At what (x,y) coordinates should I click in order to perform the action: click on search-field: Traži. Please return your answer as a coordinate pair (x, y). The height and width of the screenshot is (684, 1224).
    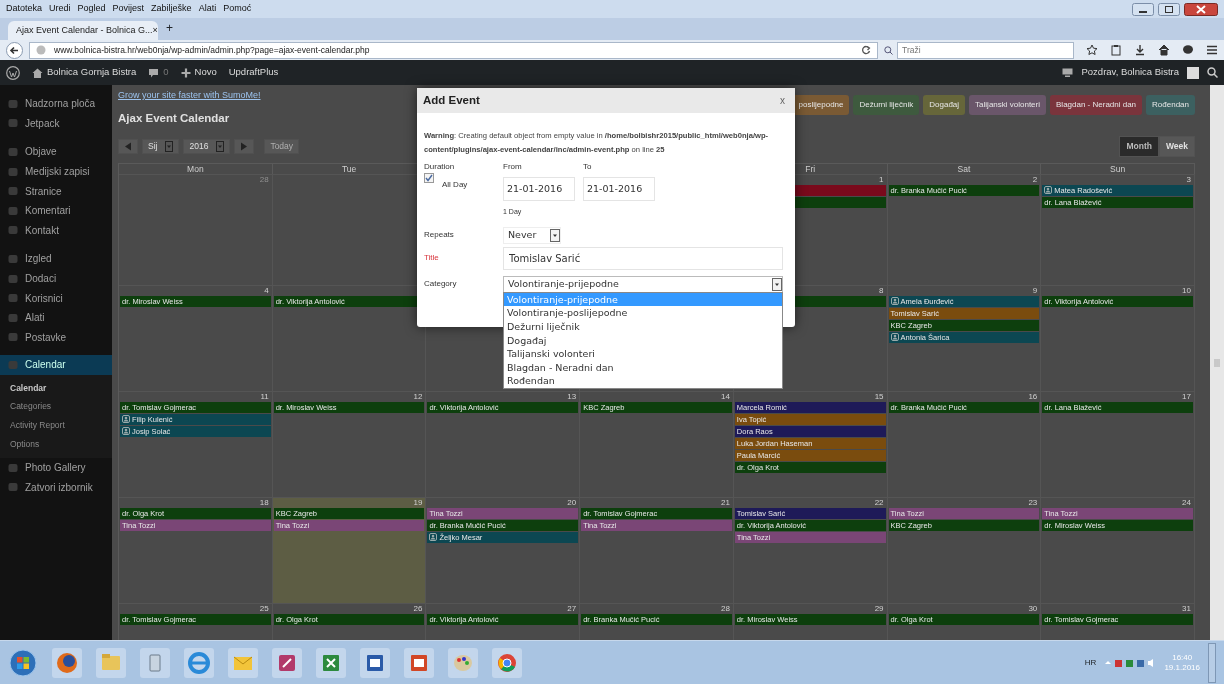
    Looking at the image, I should click on (985, 50).